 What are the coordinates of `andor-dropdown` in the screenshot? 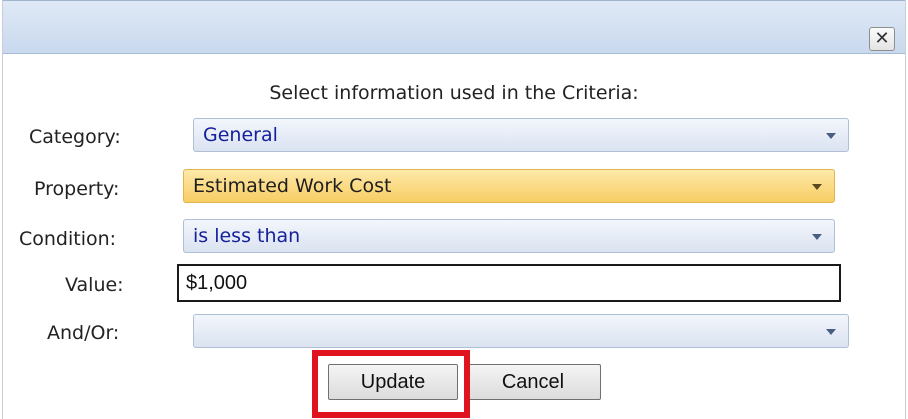 It's located at (521, 331).